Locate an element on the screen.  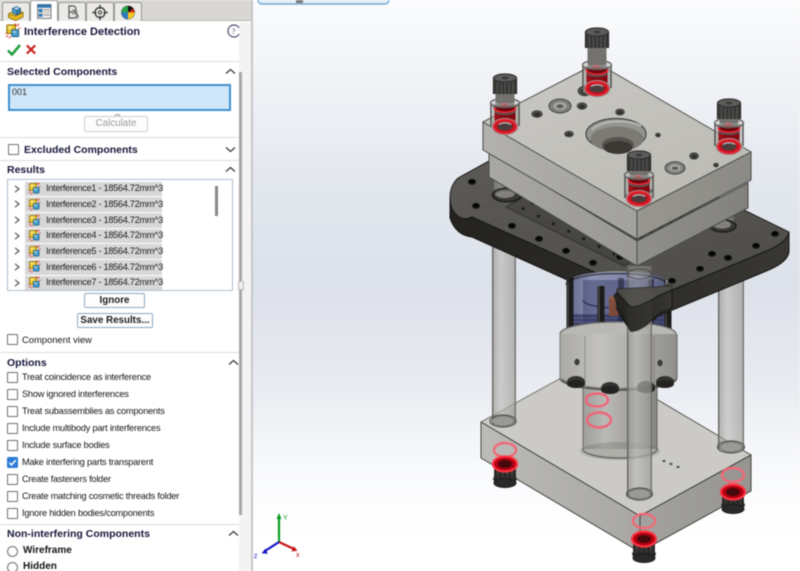
svg-text: x is located at coordinates (298, 555).